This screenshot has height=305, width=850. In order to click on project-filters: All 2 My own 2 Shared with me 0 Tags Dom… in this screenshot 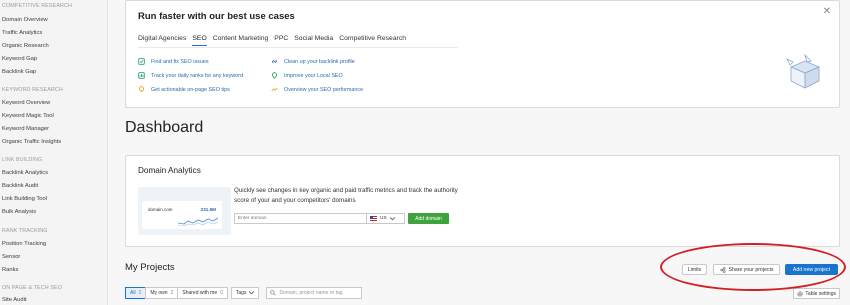, I will do `click(244, 293)`.